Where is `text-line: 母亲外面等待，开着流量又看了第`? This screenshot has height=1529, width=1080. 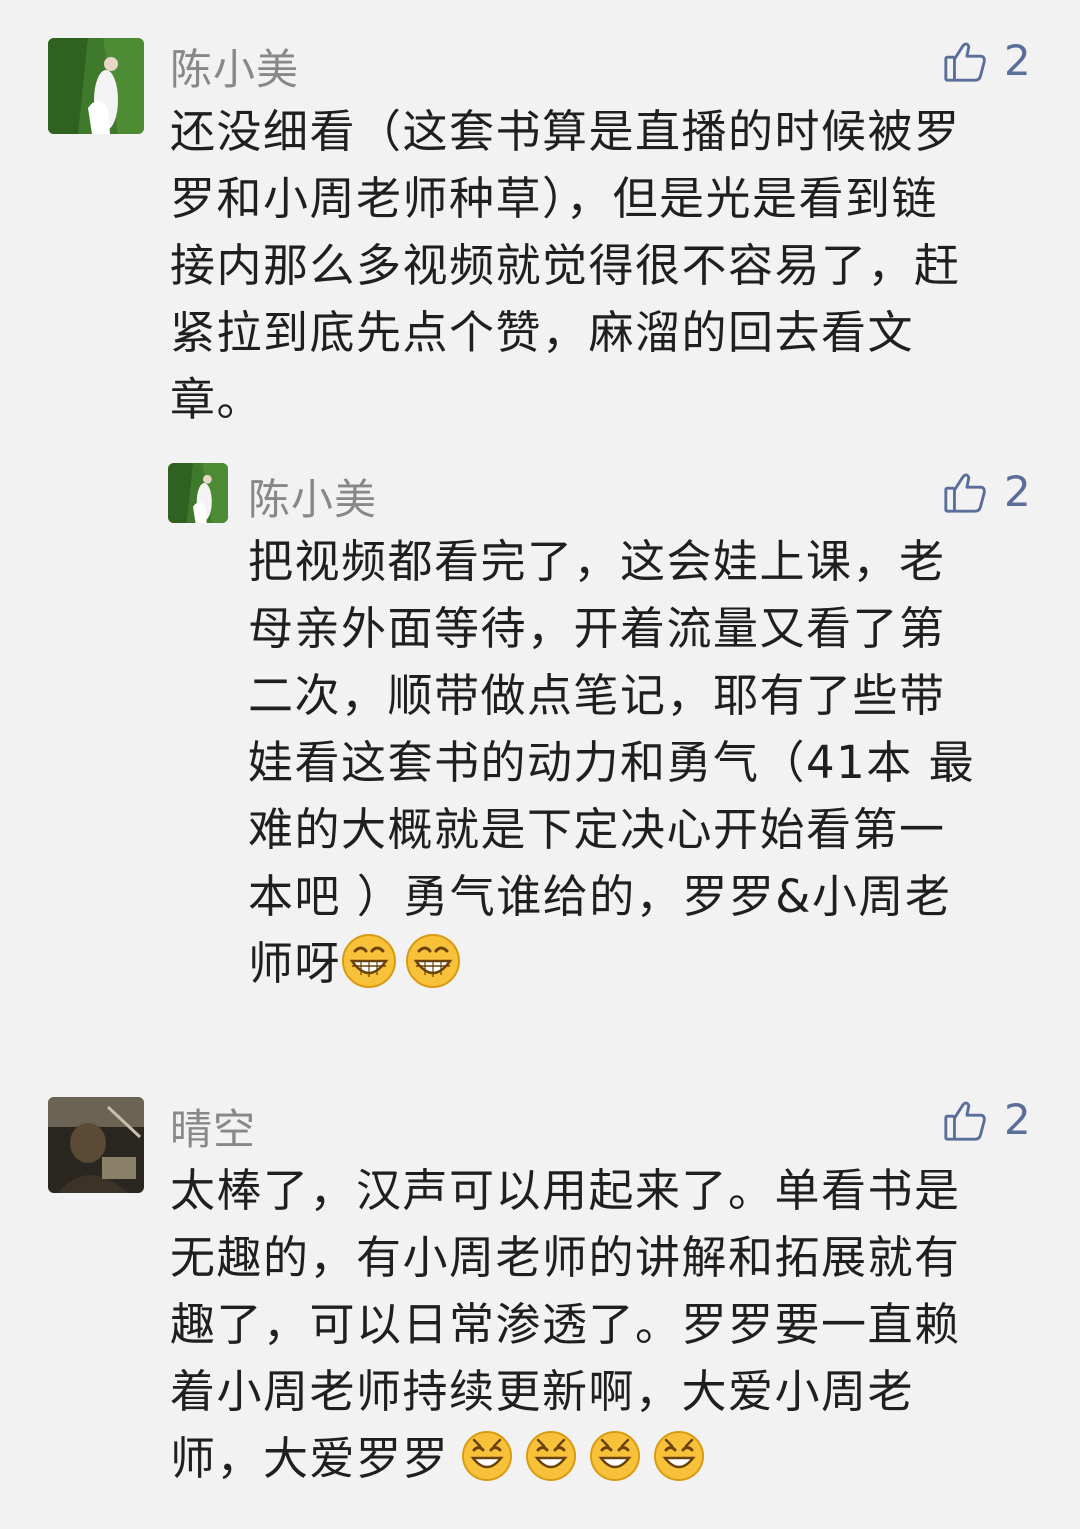 text-line: 母亲外面等待，开着流量又看了第 is located at coordinates (597, 628).